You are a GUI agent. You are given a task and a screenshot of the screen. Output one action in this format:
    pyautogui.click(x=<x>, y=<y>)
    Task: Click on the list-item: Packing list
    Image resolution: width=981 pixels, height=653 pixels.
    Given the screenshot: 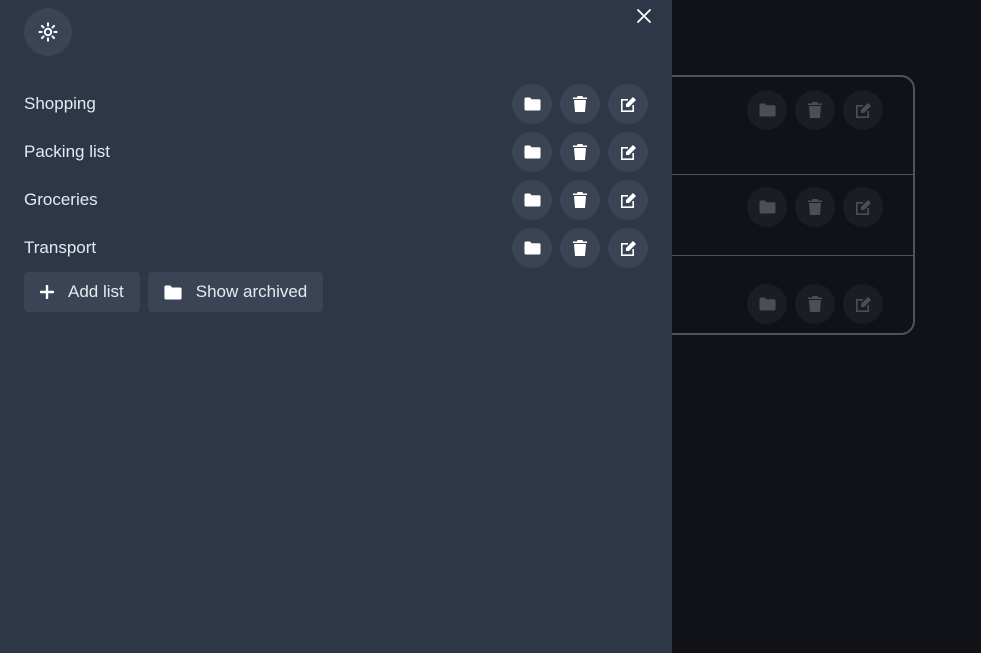 What is the action you would take?
    pyautogui.click(x=336, y=152)
    